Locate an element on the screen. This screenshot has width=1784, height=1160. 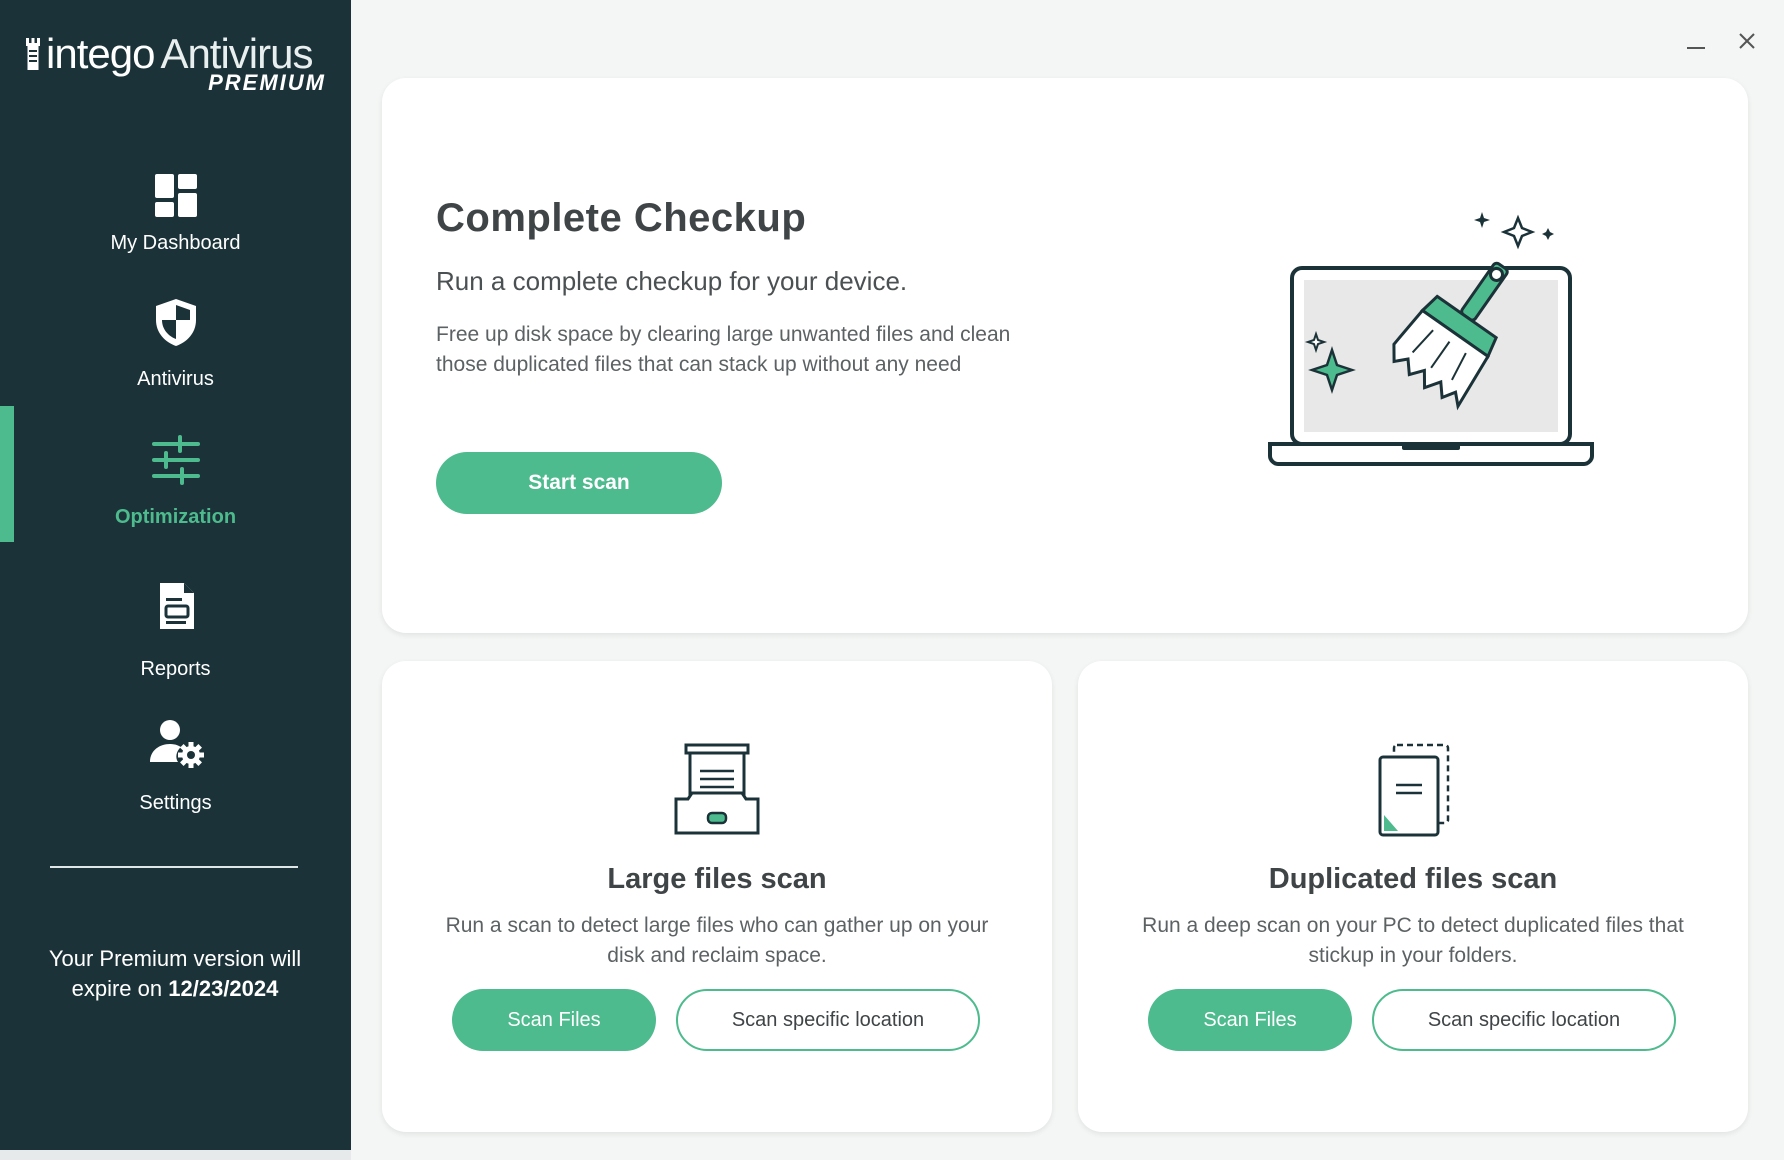
dashboard-icon is located at coordinates (176, 195).